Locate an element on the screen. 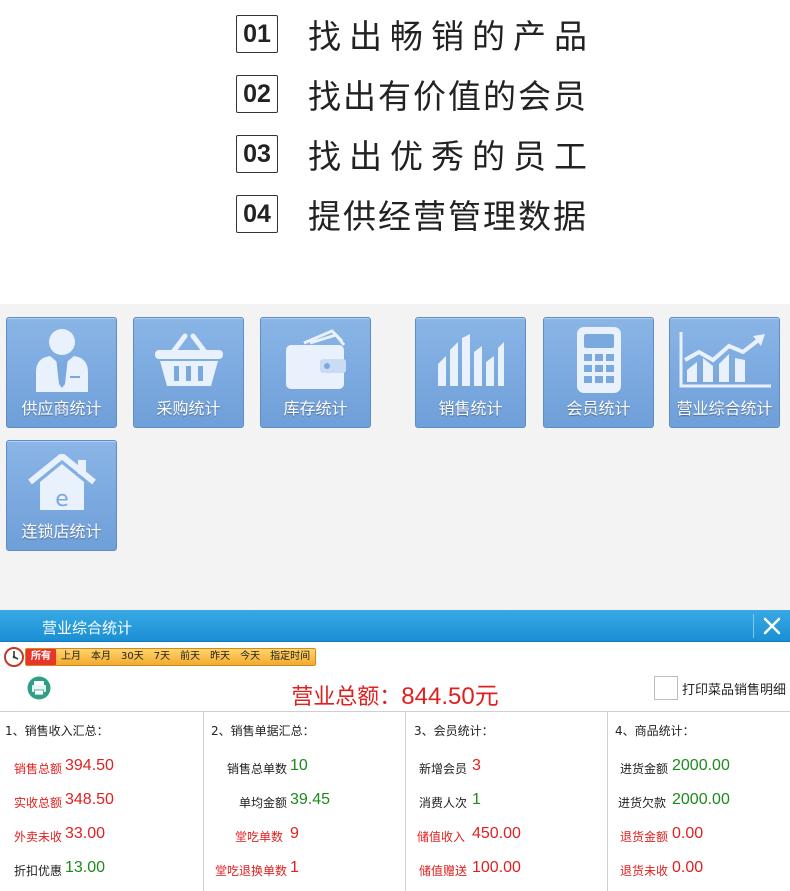 The image size is (790, 891). filter-custom-time: 指定时间 is located at coordinates (290, 657).